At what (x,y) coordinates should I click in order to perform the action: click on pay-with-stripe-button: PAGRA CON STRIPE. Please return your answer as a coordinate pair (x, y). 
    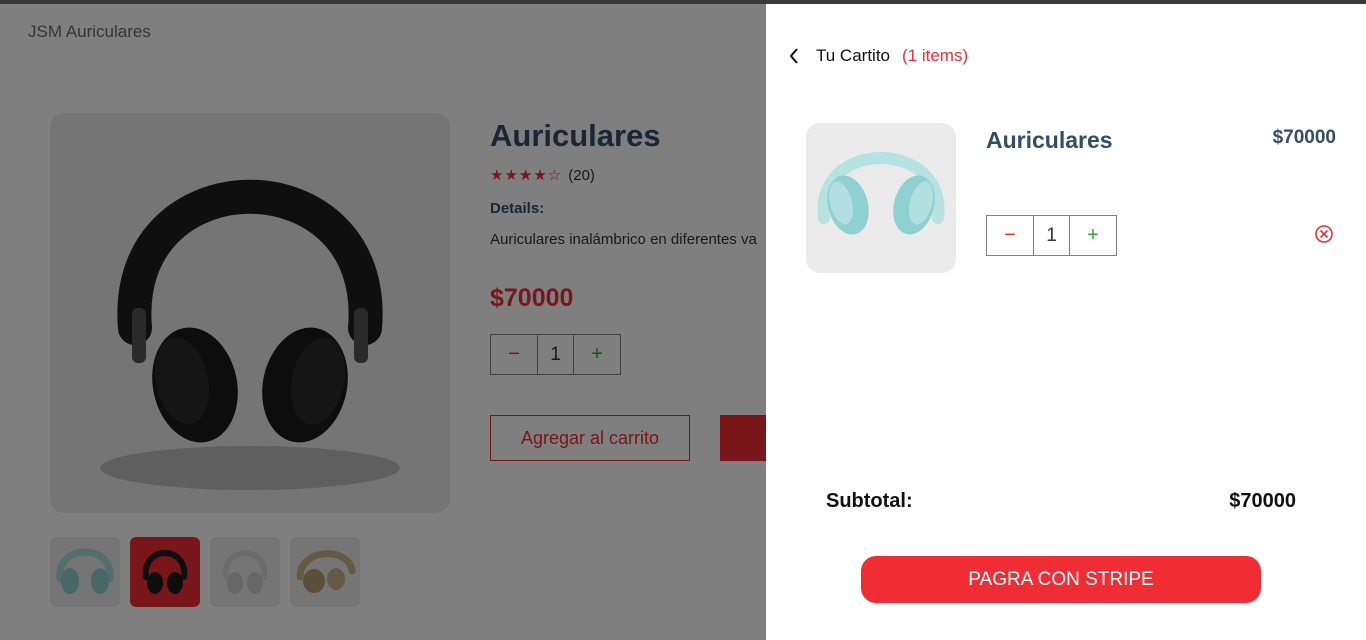
    Looking at the image, I should click on (1061, 579).